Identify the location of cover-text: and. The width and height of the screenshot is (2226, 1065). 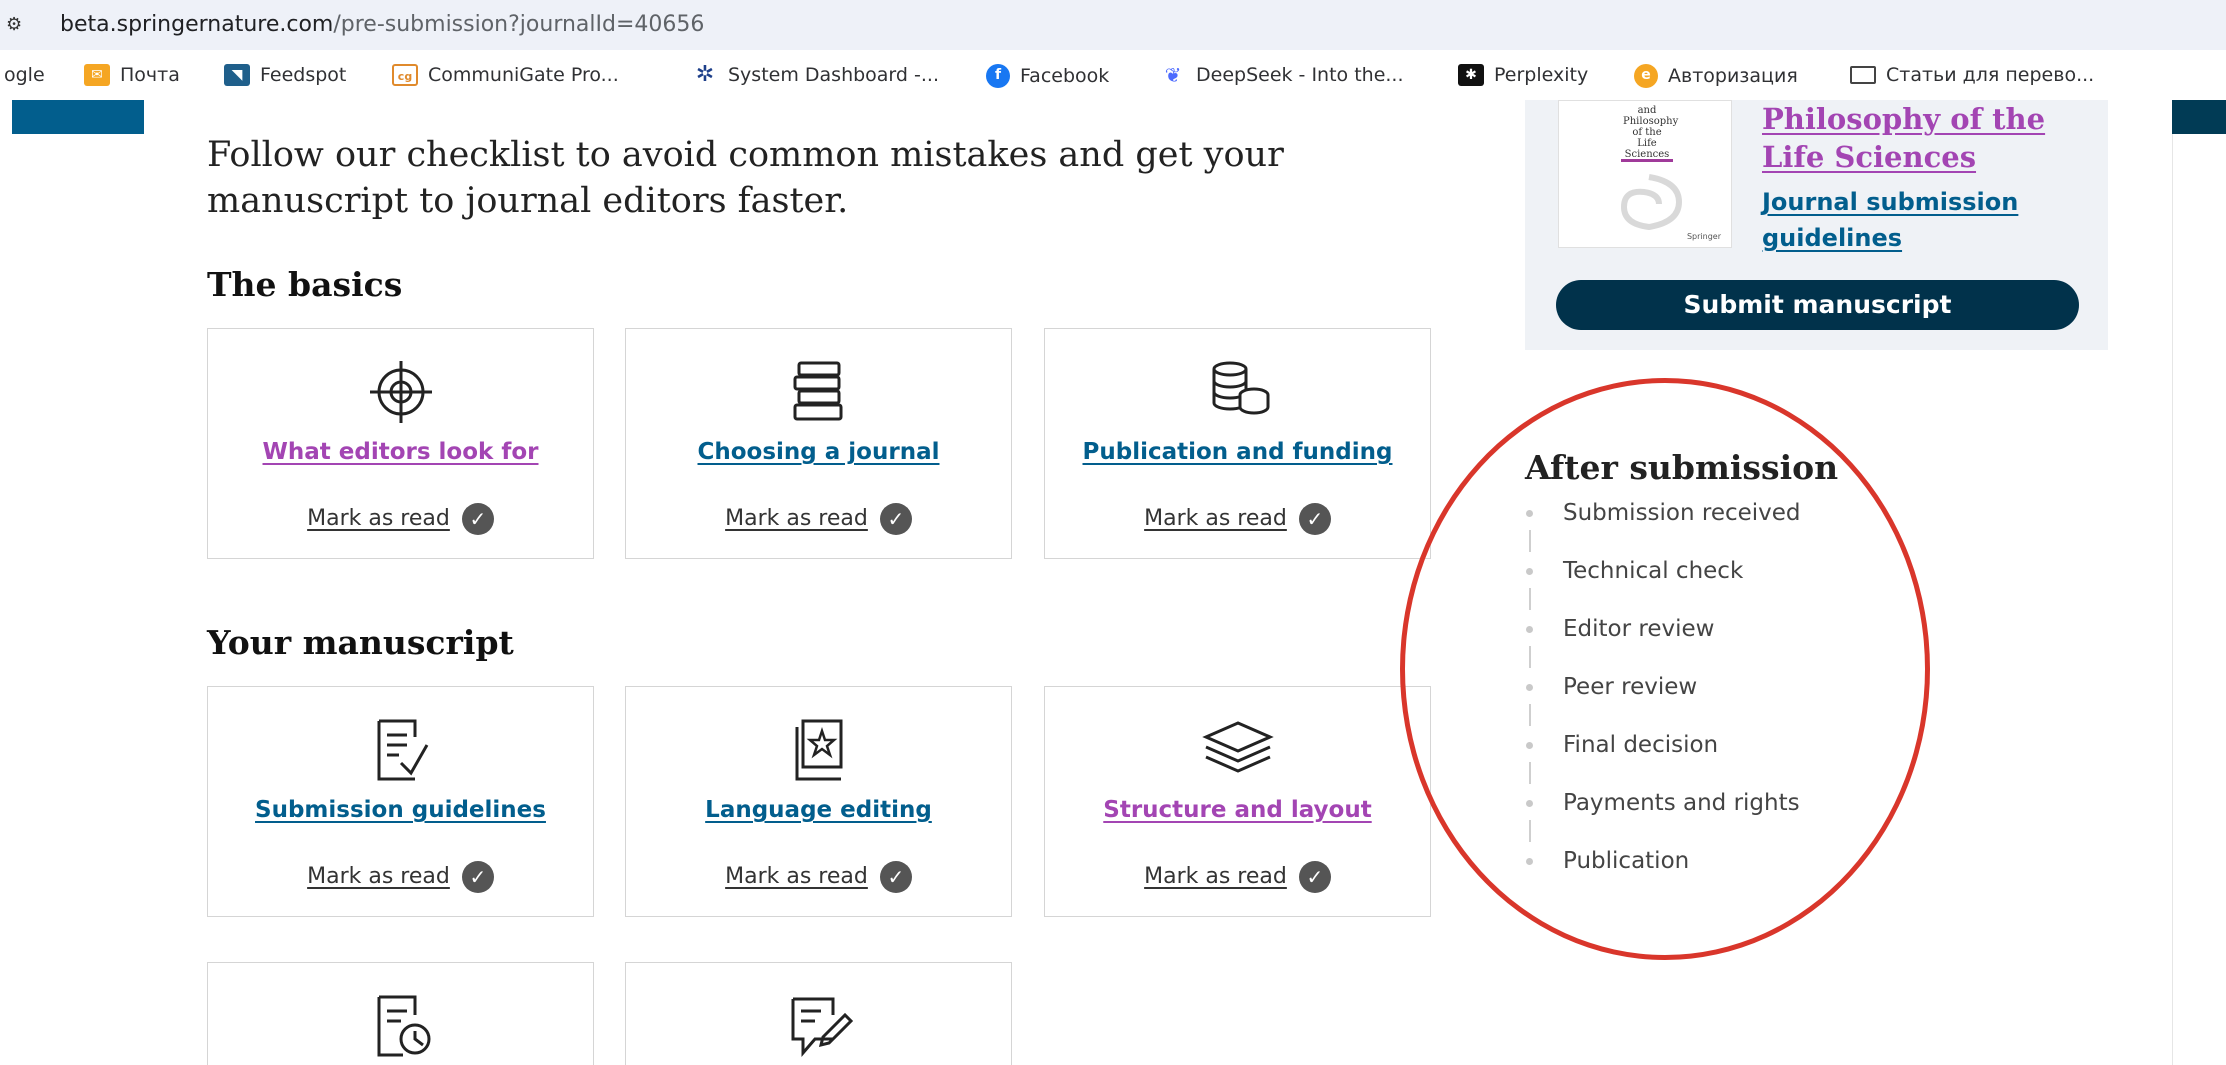
(1647, 110).